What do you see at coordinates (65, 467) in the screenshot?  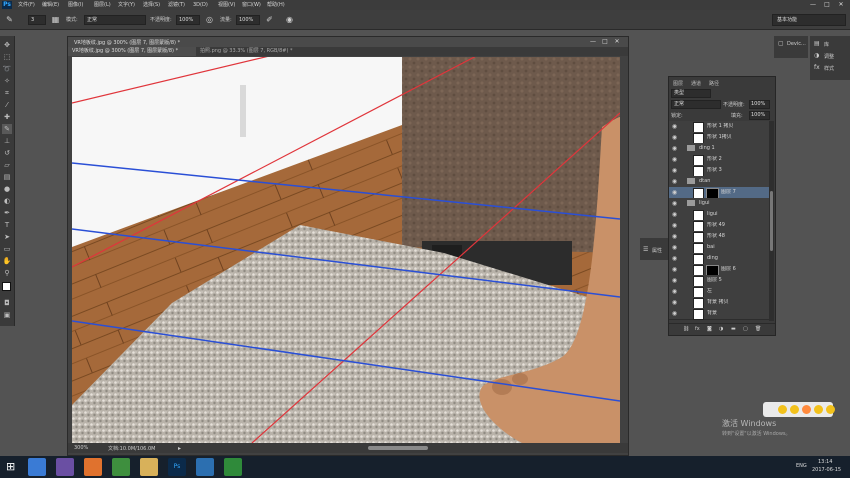 I see `settings-app-icon` at bounding box center [65, 467].